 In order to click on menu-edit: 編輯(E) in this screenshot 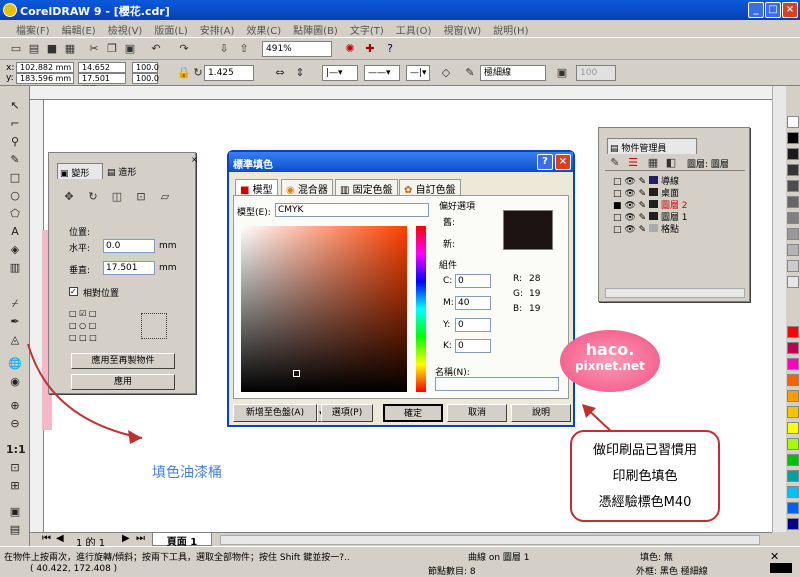, I will do `click(79, 29)`.